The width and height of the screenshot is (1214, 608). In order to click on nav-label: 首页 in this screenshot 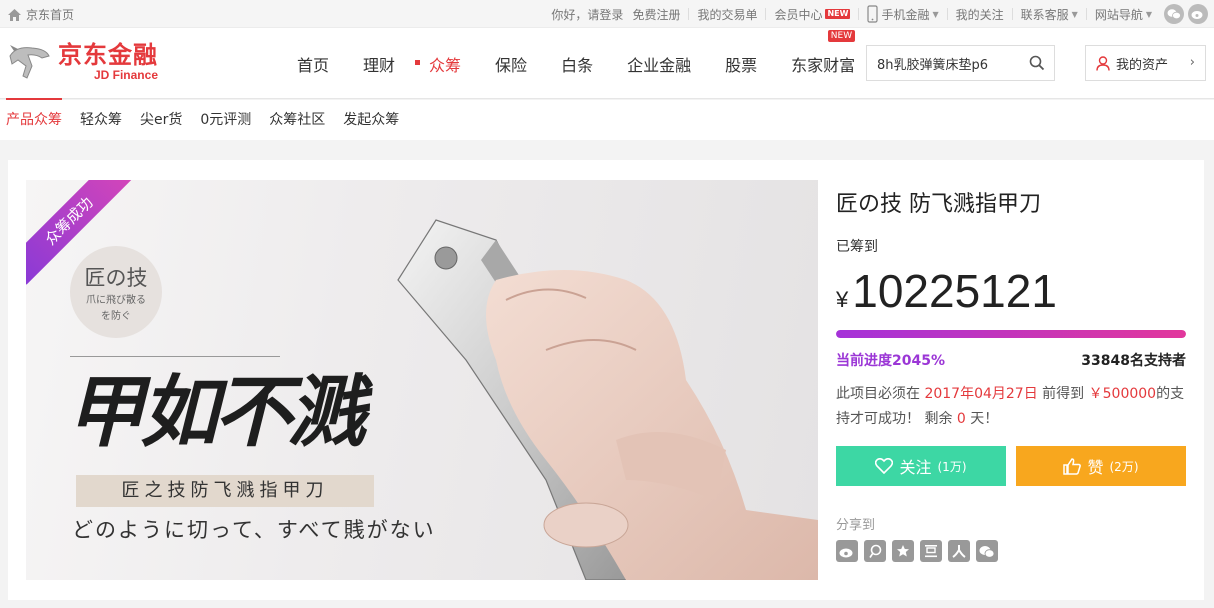, I will do `click(313, 65)`.